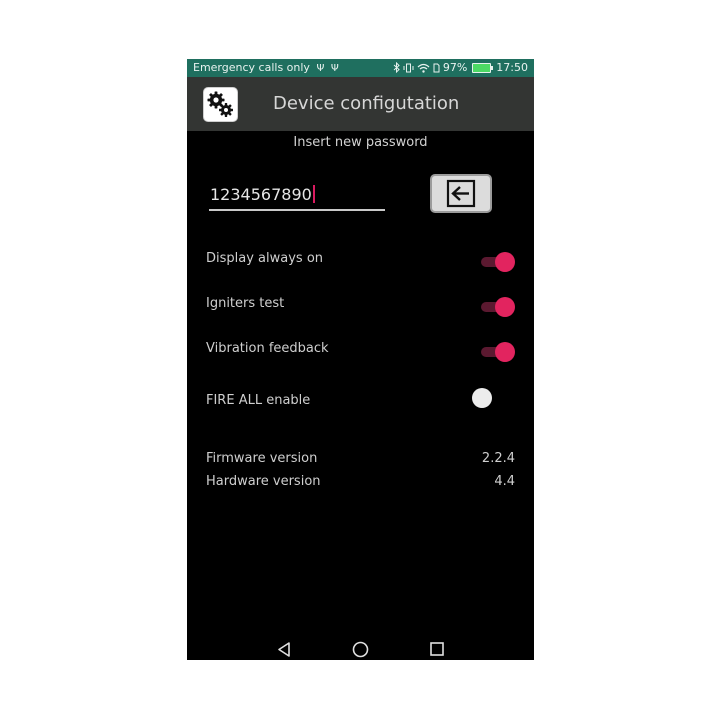 The width and height of the screenshot is (720, 720). I want to click on text-caret, so click(313, 194).